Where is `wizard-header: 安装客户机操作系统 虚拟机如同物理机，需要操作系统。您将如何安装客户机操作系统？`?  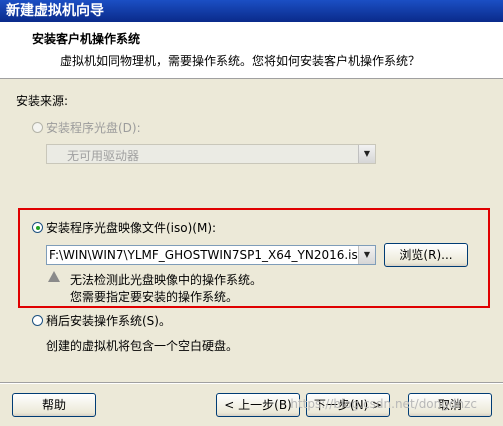 wizard-header: 安装客户机操作系统 虚拟机如同物理机，需要操作系统。您将如何安装客户机操作系统？ is located at coordinates (251, 50).